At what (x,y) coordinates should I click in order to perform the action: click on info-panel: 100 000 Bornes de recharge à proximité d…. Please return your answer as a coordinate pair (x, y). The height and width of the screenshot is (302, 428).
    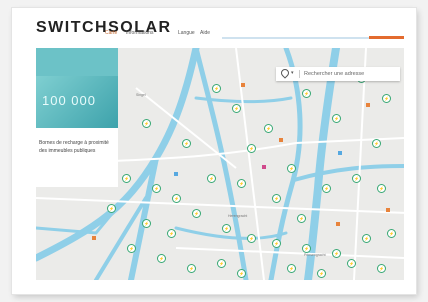
    Looking at the image, I should click on (77, 117).